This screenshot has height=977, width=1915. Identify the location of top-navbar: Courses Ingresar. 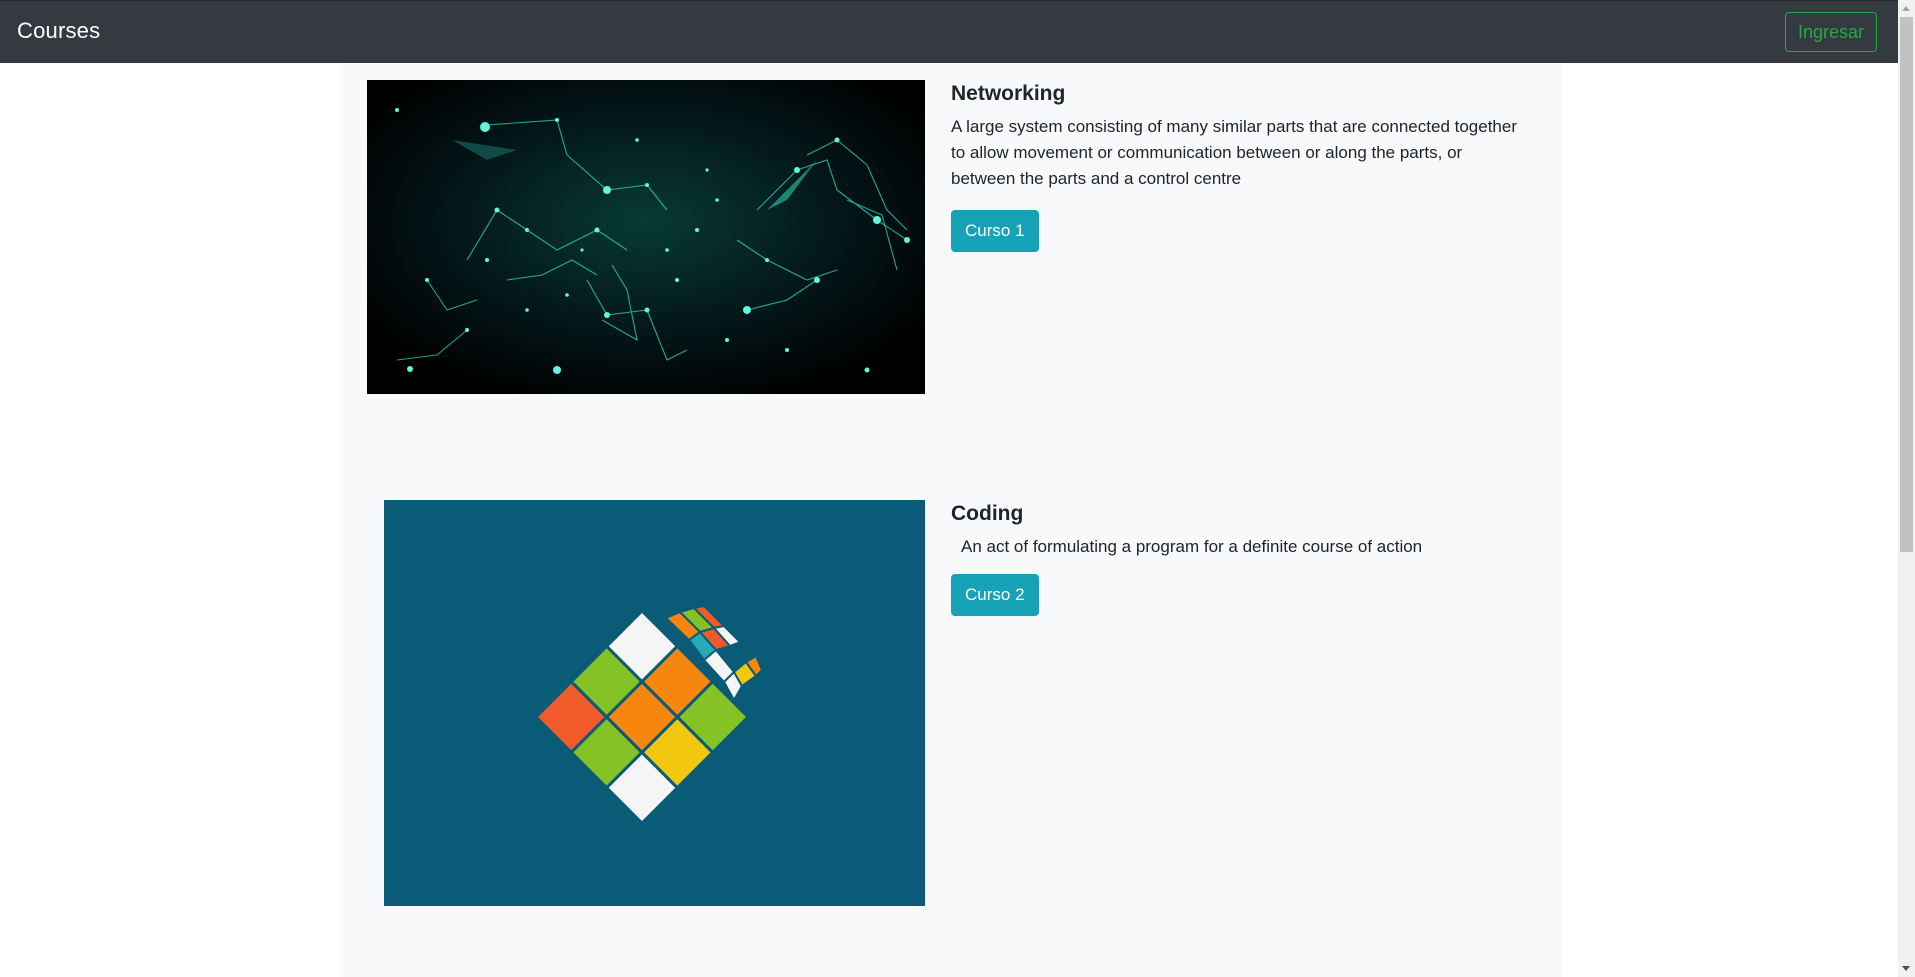
(949, 31).